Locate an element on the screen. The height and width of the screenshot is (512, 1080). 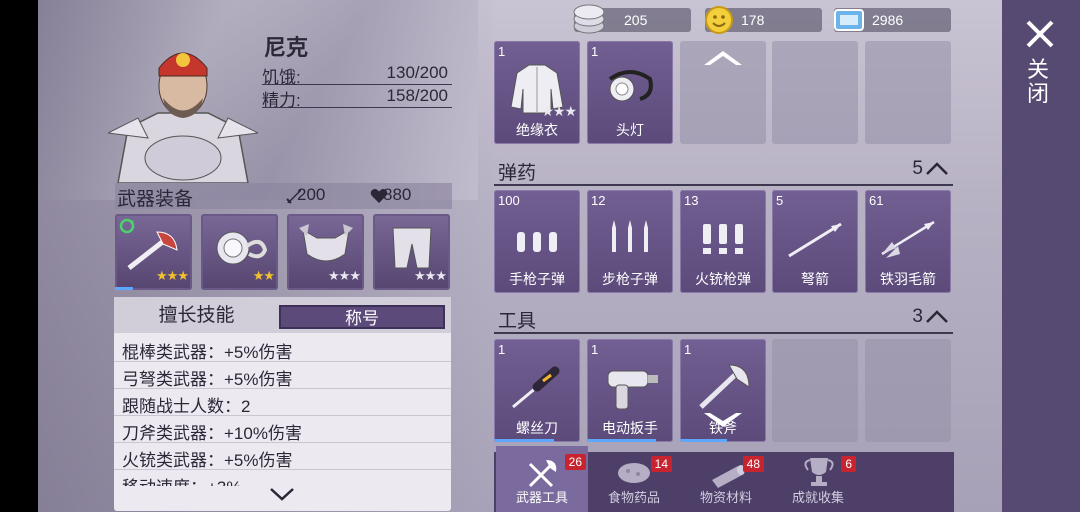
energy-label: 精力: is located at coordinates (281, 100).